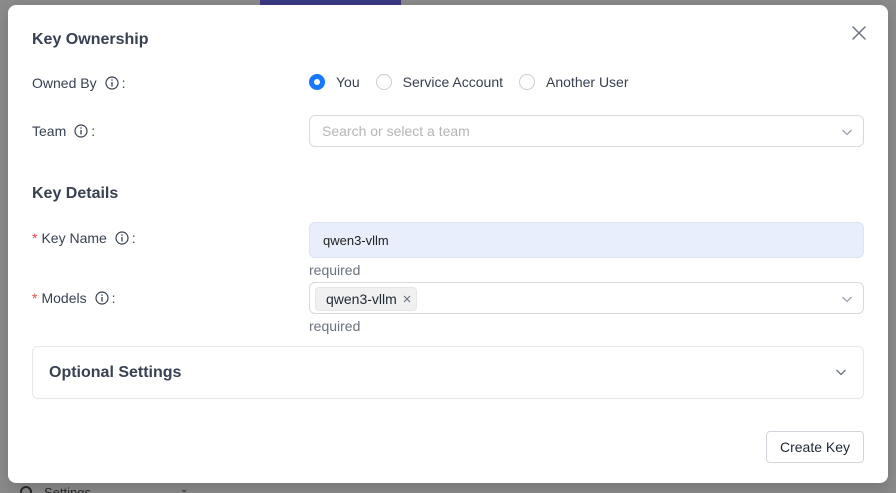 This screenshot has width=896, height=493. Describe the element at coordinates (448, 372) in the screenshot. I see `optional-settings-panel: Optional Settings` at that location.